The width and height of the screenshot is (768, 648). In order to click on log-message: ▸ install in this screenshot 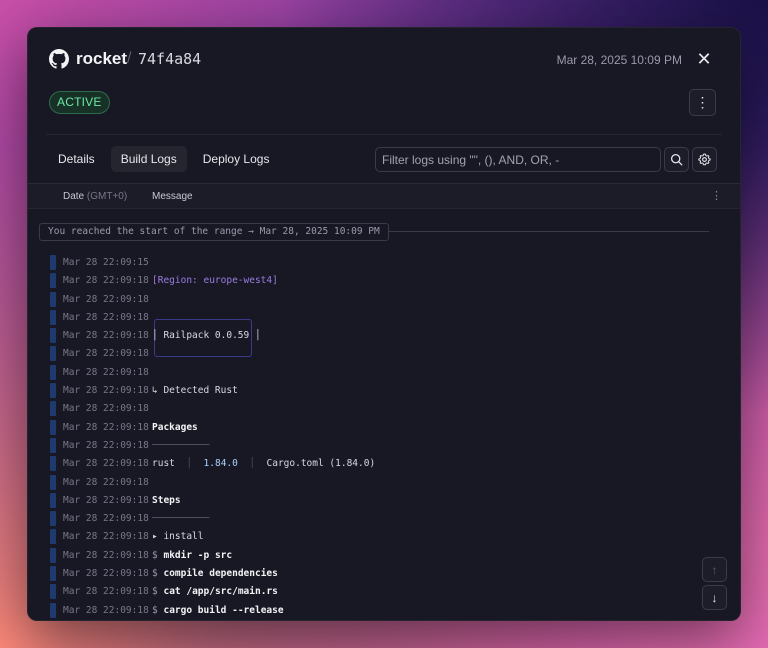, I will do `click(178, 537)`.